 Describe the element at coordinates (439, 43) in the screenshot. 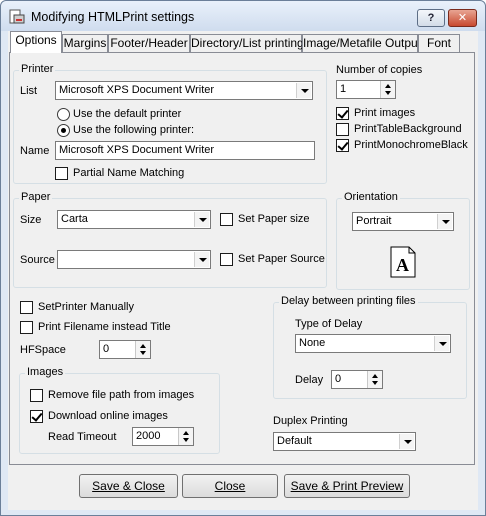

I see `tab-font: Font` at that location.